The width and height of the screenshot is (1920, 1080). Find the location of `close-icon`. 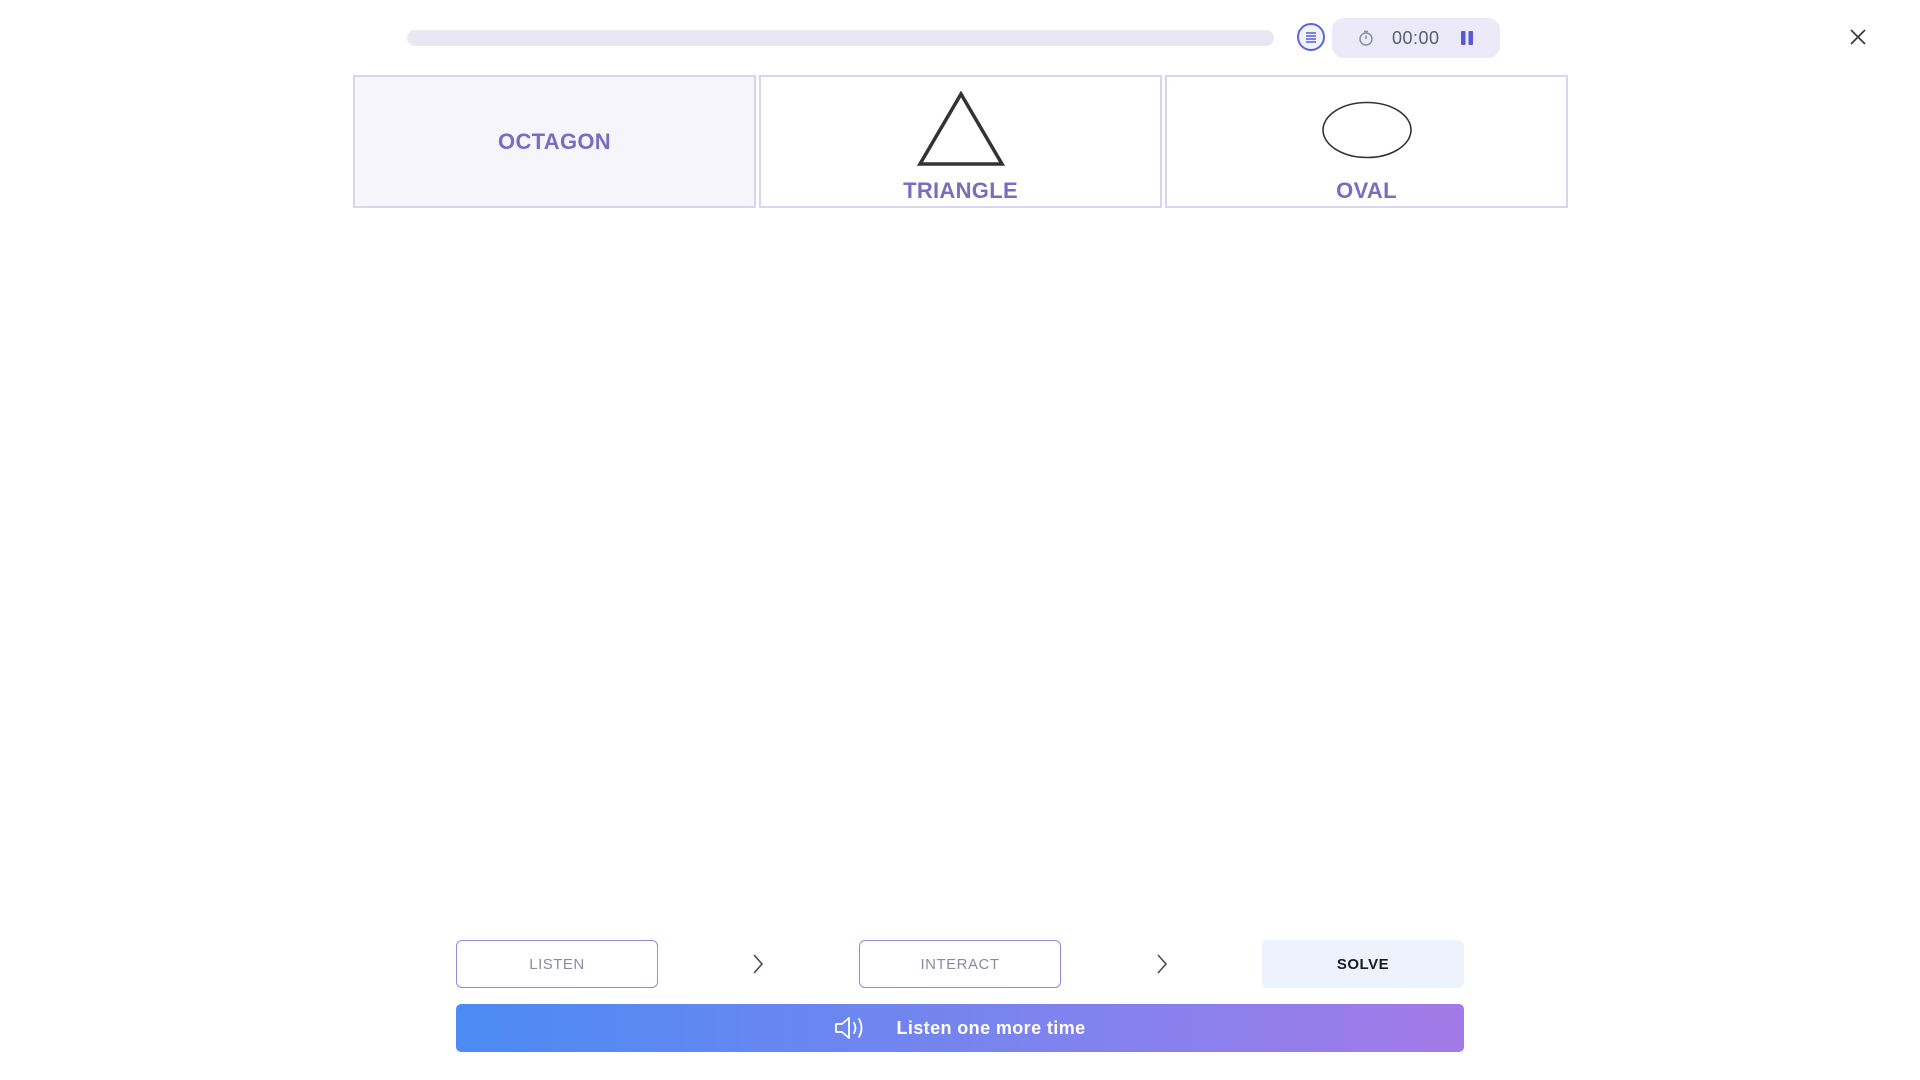

close-icon is located at coordinates (1858, 37).